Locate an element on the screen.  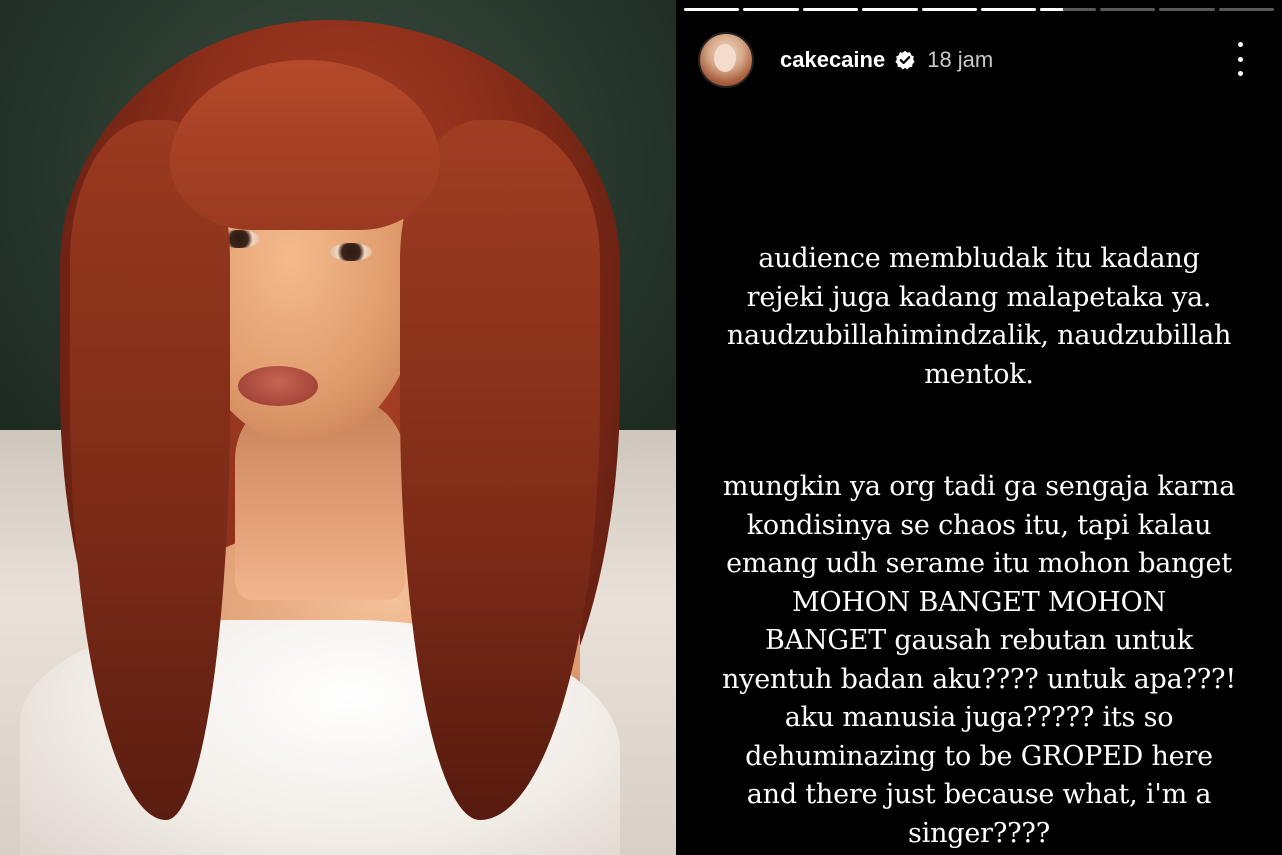
right-eye is located at coordinates (351, 252).